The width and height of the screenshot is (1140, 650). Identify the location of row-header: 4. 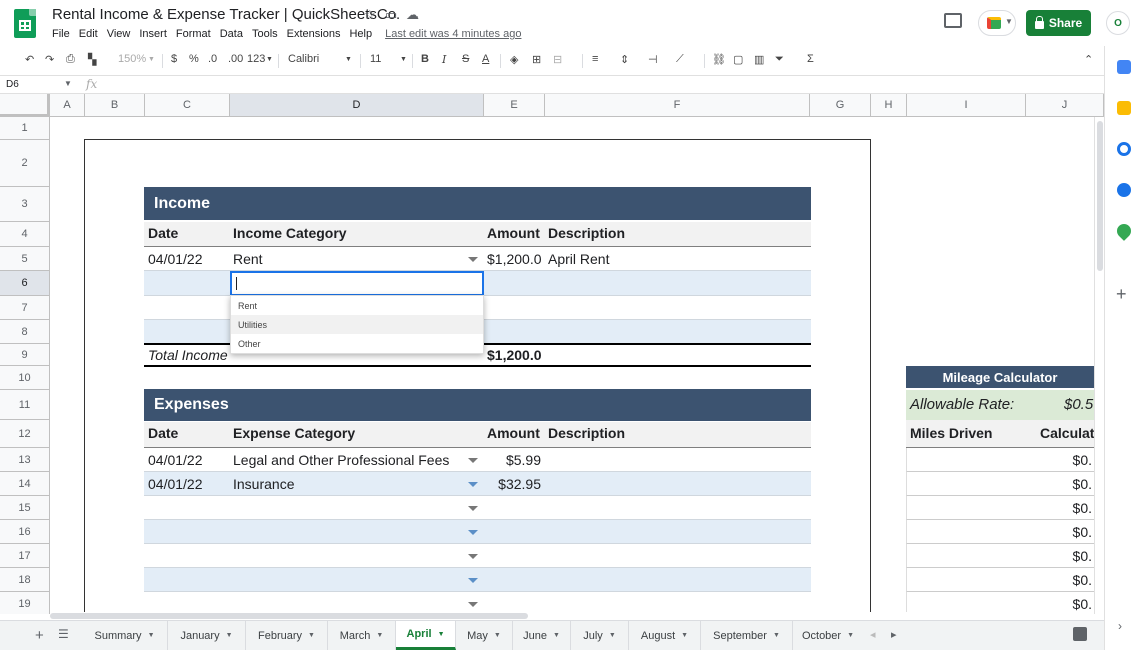
(25, 234).